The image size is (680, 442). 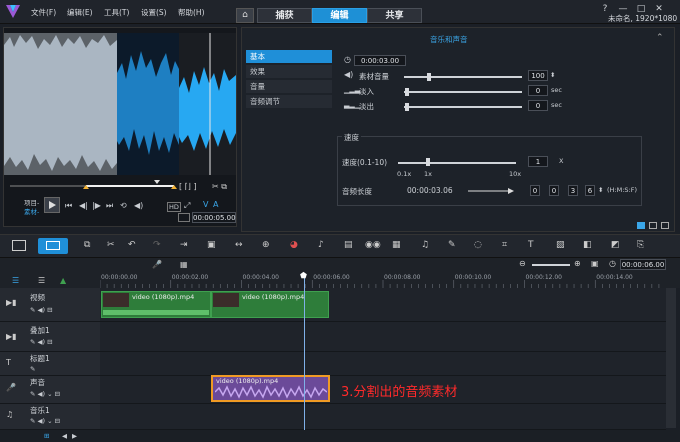 I want to click on resize-icon: ⤢, so click(x=187, y=206).